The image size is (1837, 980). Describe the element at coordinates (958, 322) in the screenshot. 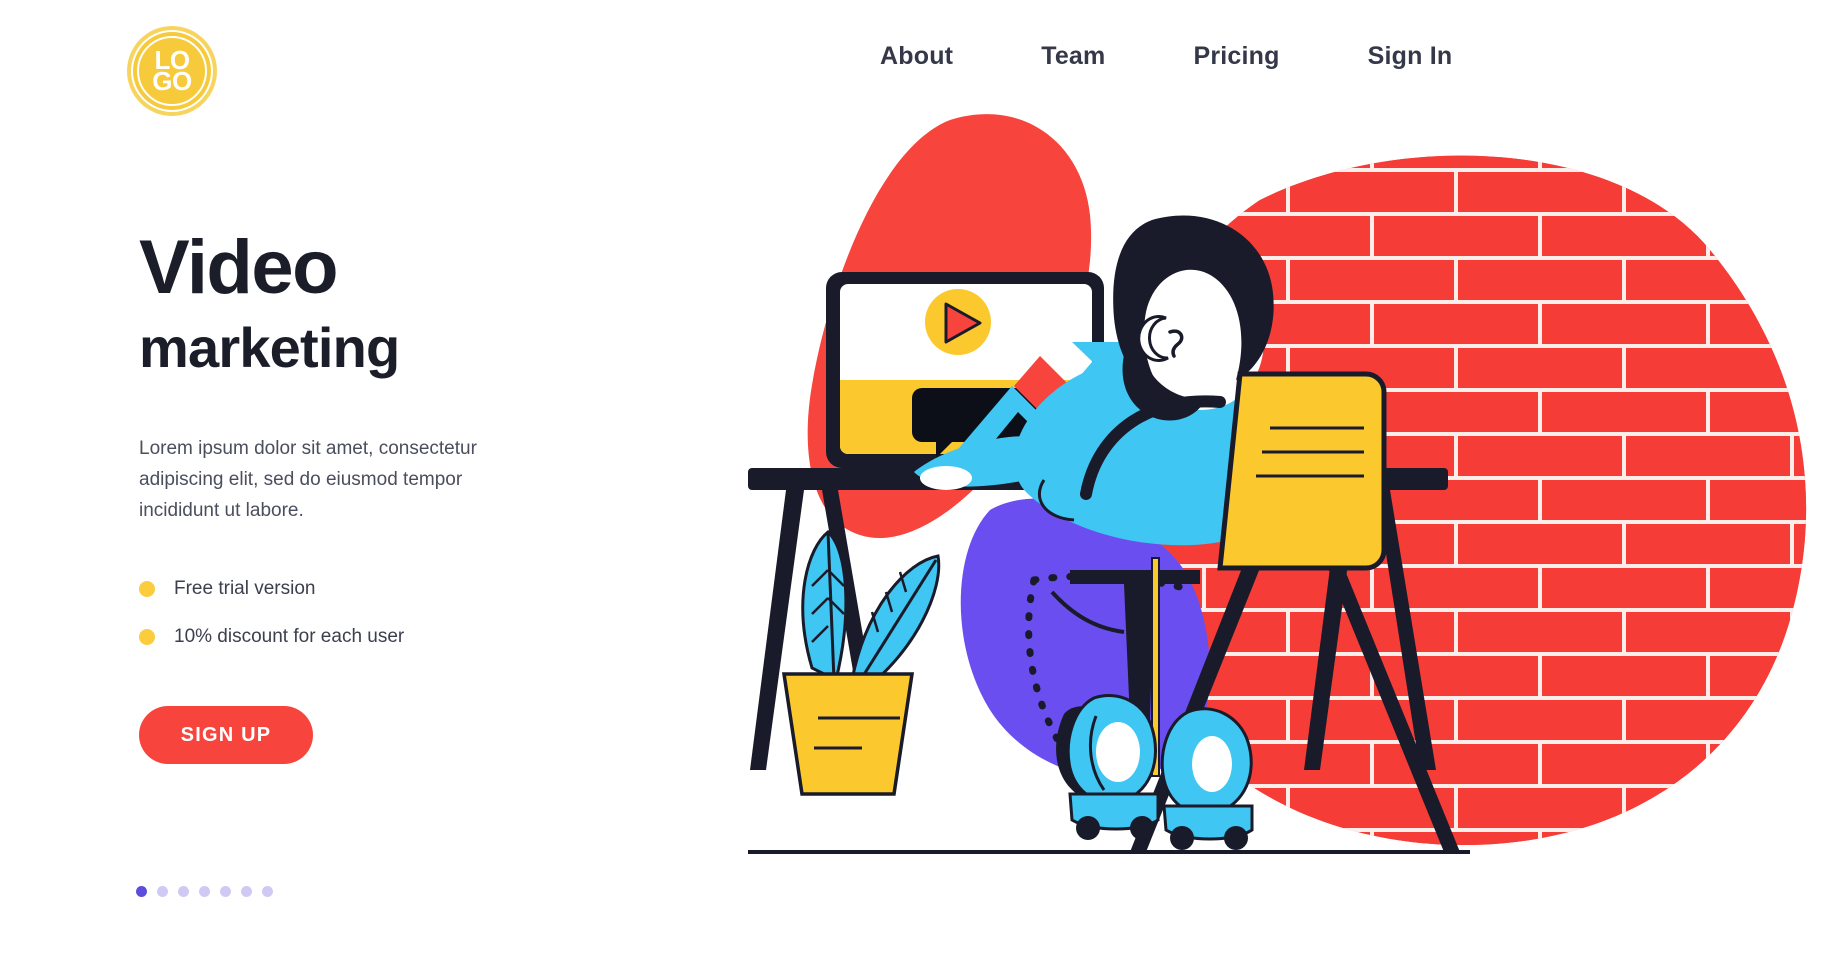

I see `play-button-icon` at that location.